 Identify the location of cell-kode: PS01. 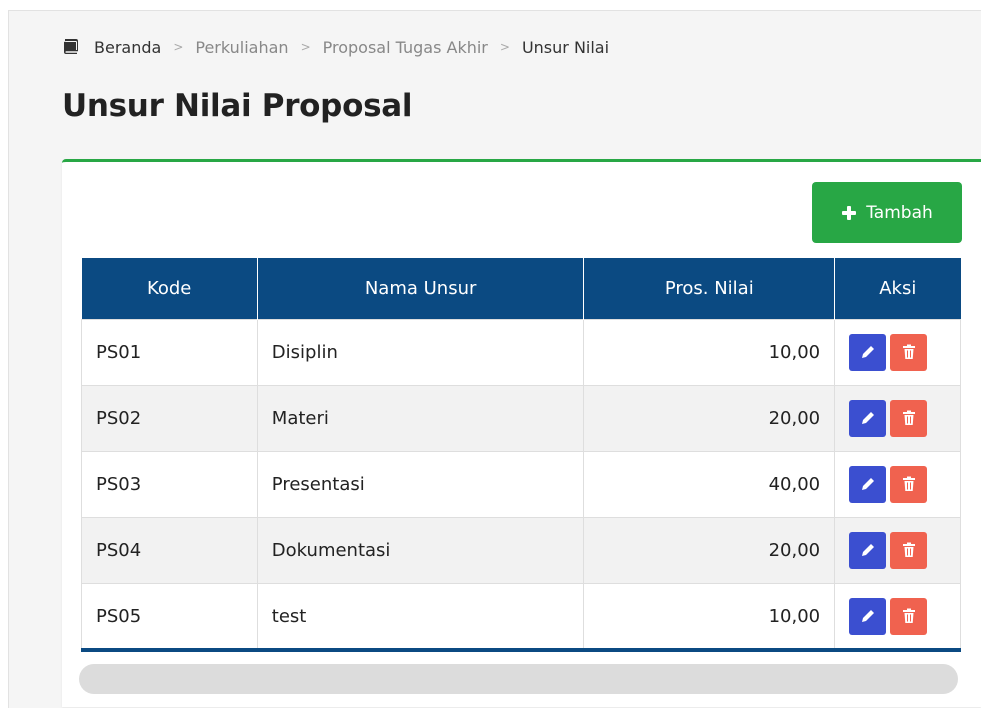
(169, 352).